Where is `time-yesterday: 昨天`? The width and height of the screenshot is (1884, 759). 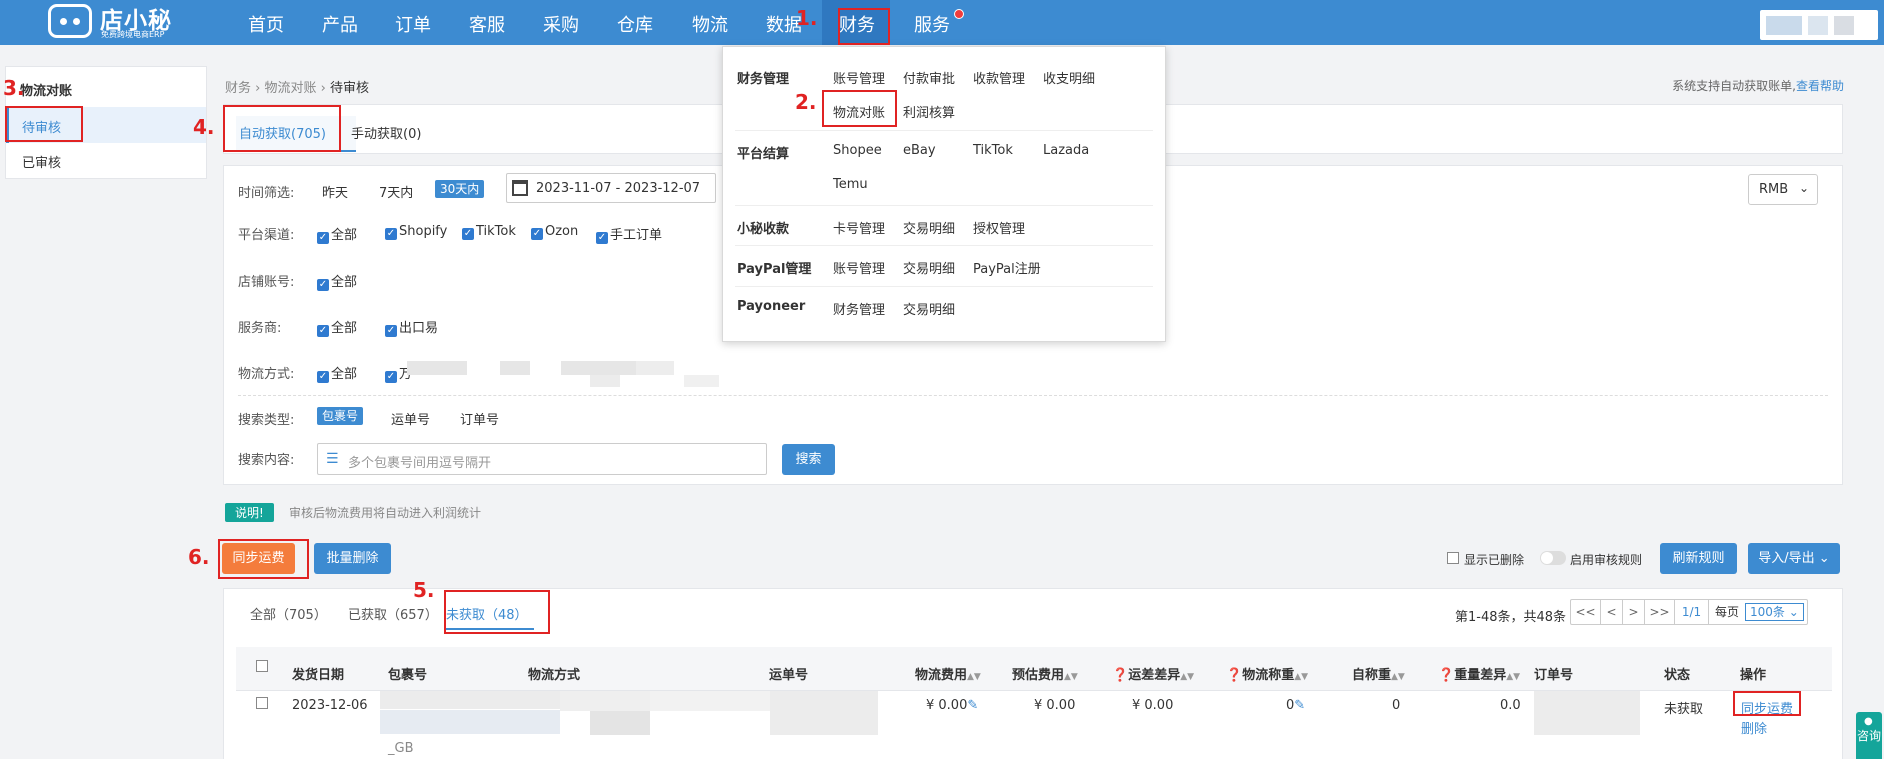 time-yesterday: 昨天 is located at coordinates (335, 191).